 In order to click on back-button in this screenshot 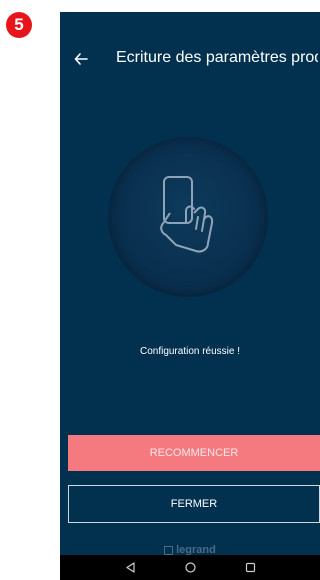, I will do `click(81, 59)`.